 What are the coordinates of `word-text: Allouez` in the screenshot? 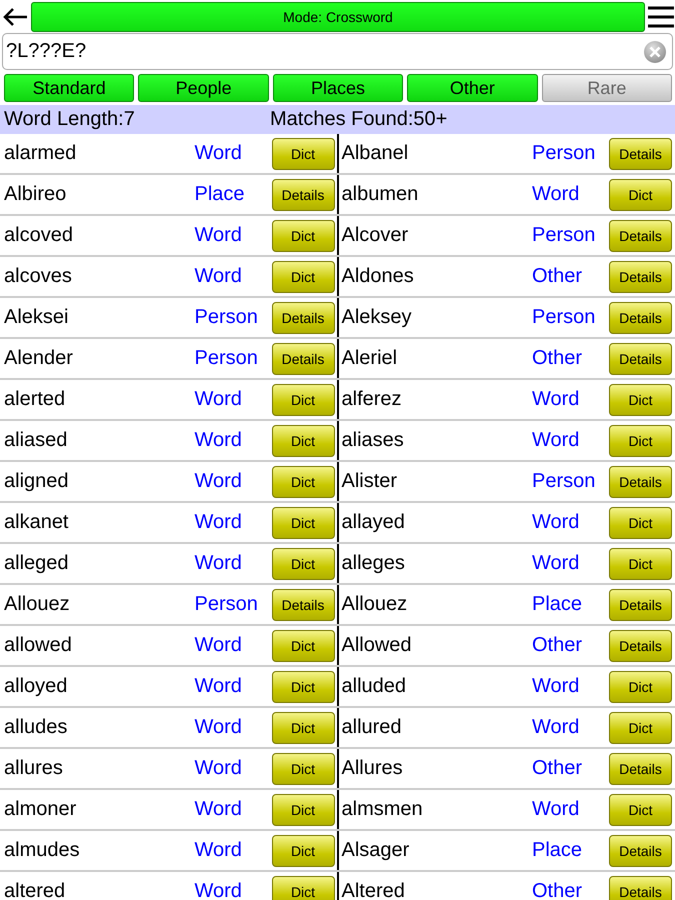 It's located at (37, 604).